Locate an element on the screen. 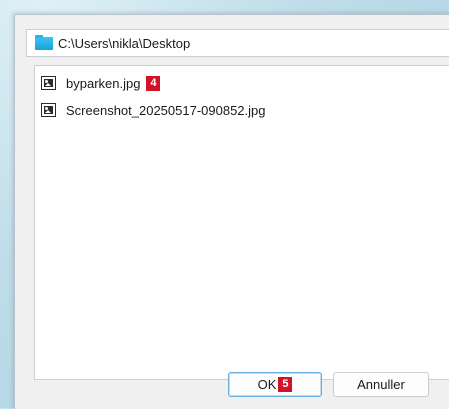 The width and height of the screenshot is (449, 409). file-name: Screenshot_20250517-090852.jpg is located at coordinates (166, 110).